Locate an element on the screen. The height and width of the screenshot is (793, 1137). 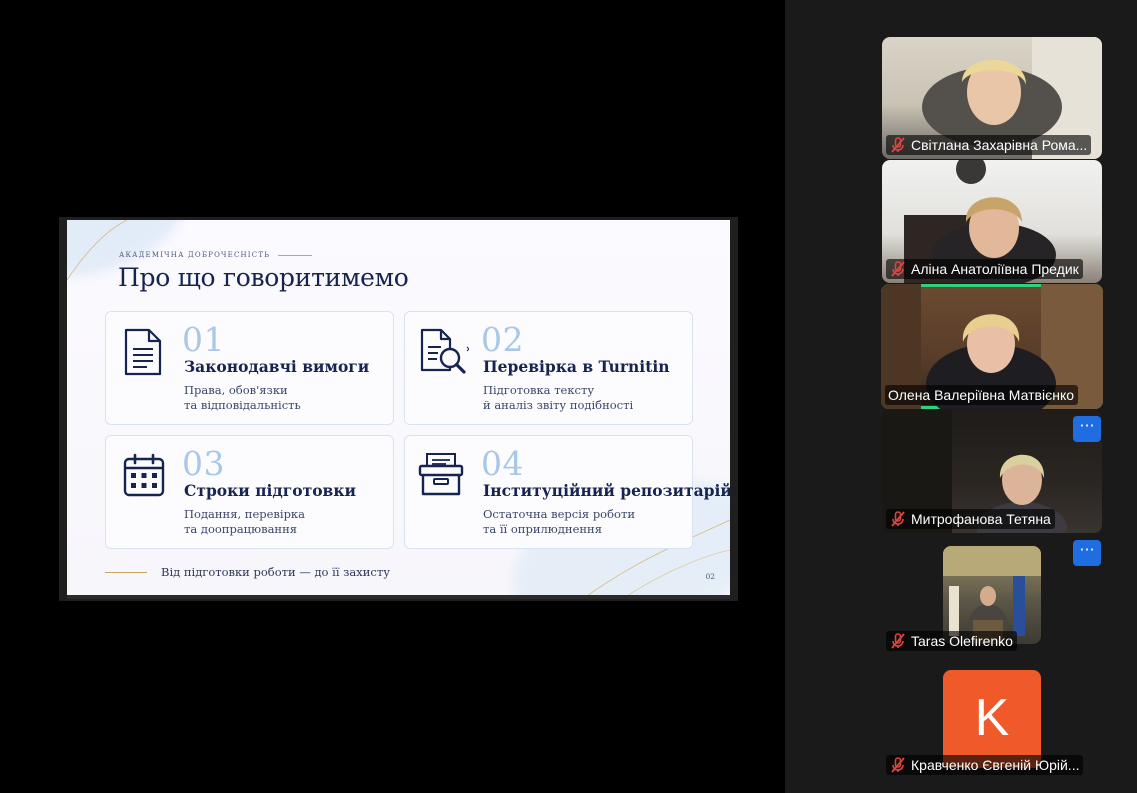
card-number: 03 is located at coordinates (203, 463).